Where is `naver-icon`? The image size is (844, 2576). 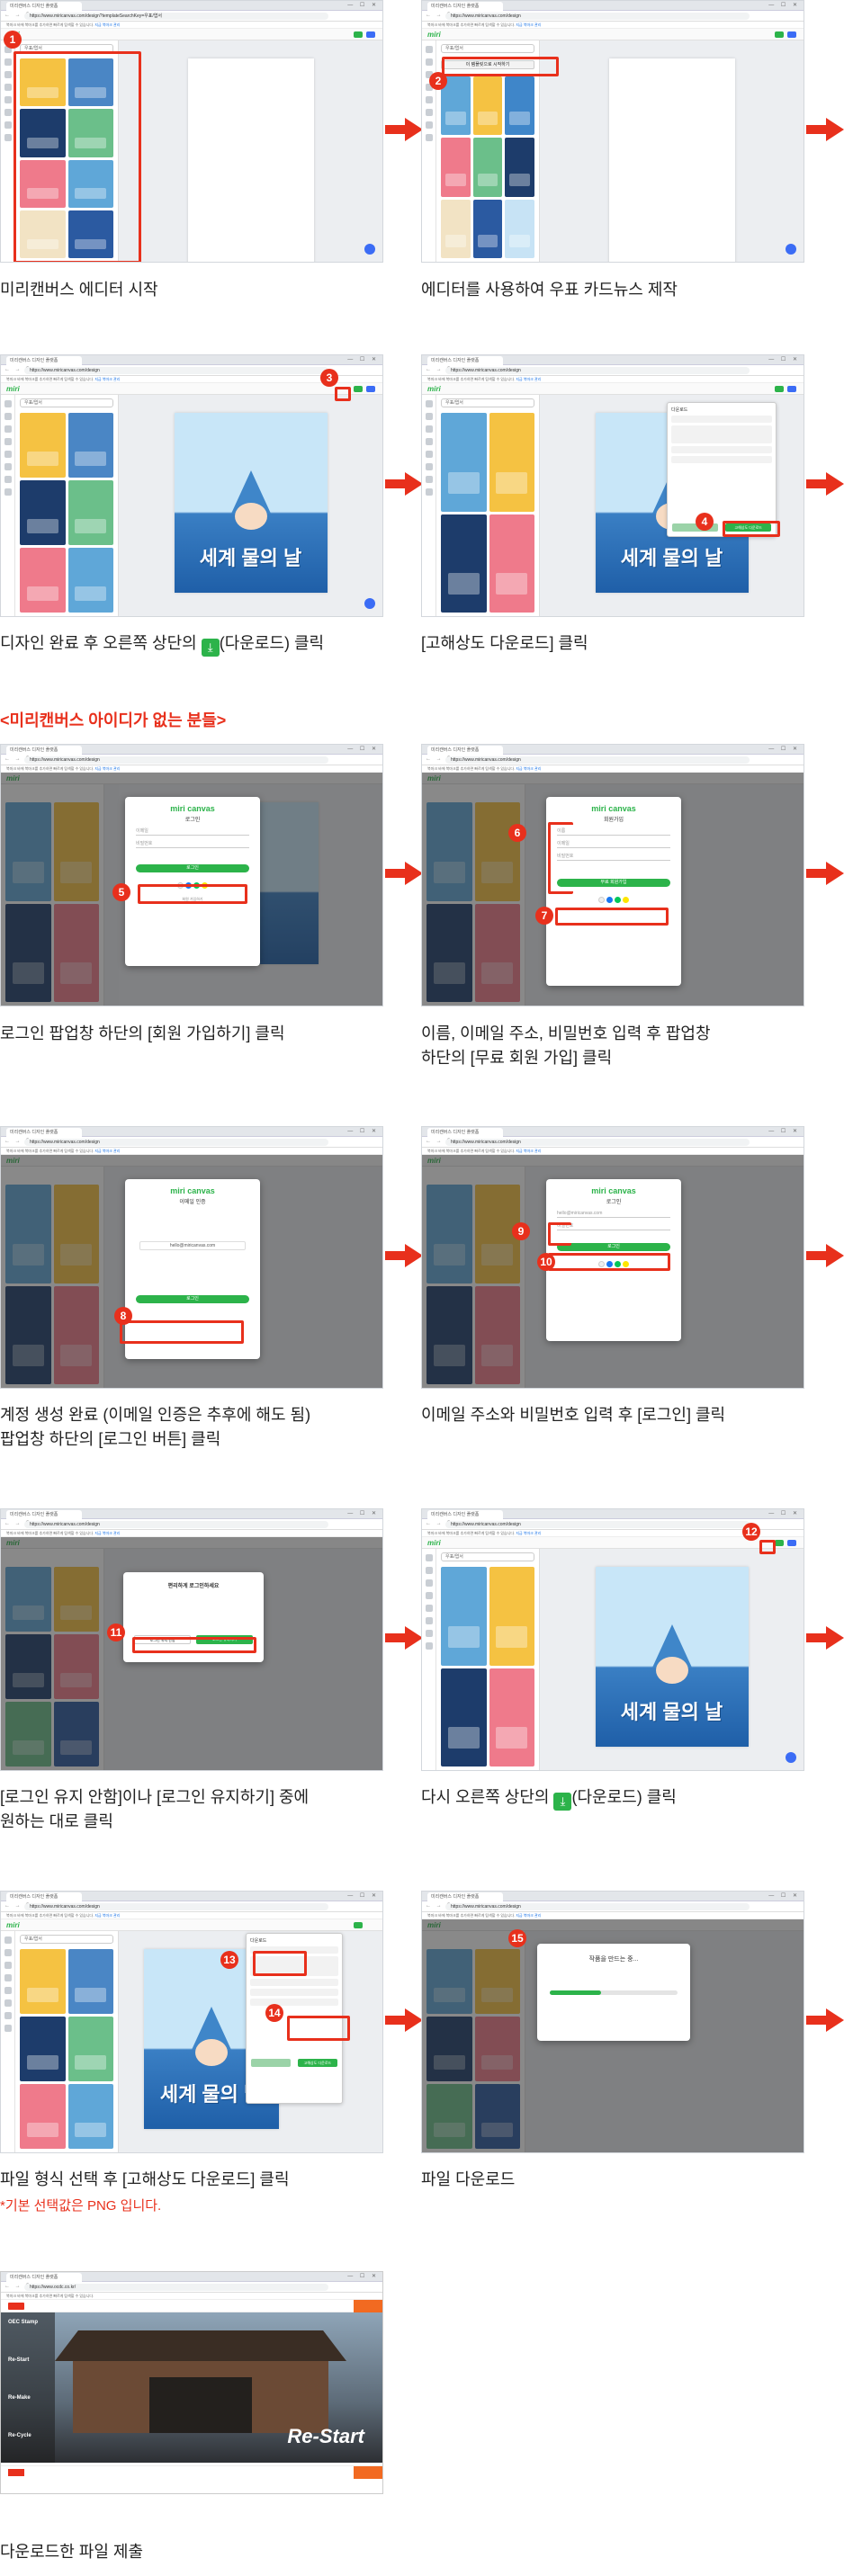
naver-icon is located at coordinates (618, 900).